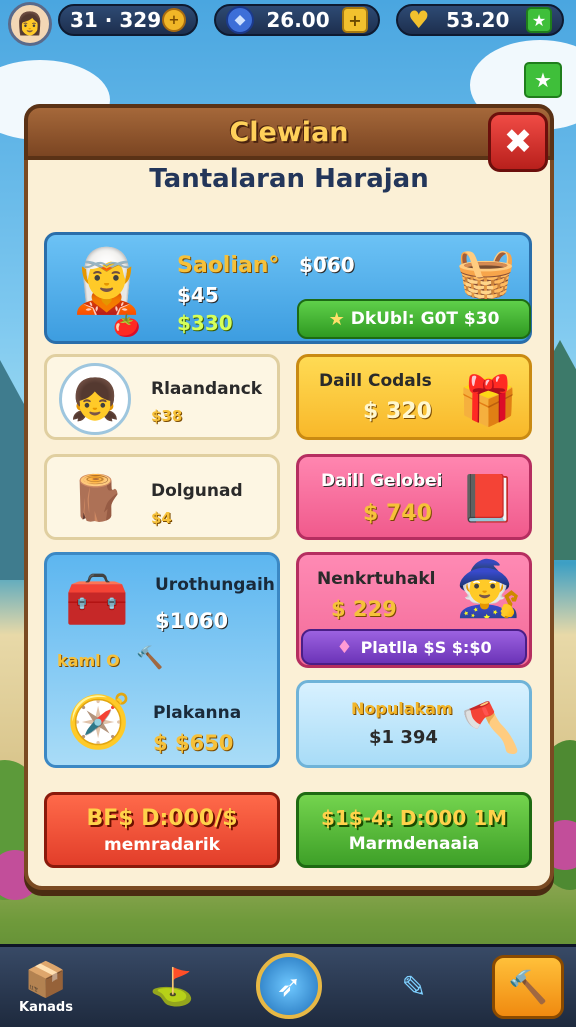 This screenshot has width=576, height=1027. I want to click on item-card: 👧 Rlaandanck $38, so click(162, 397).